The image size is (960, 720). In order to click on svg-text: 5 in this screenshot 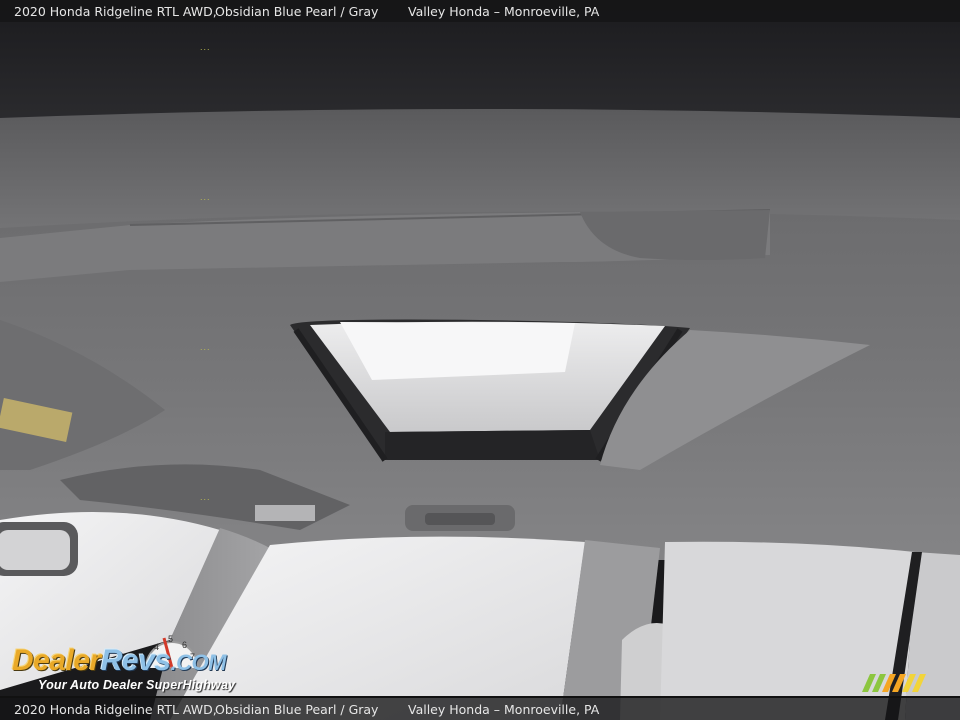, I will do `click(170, 639)`.